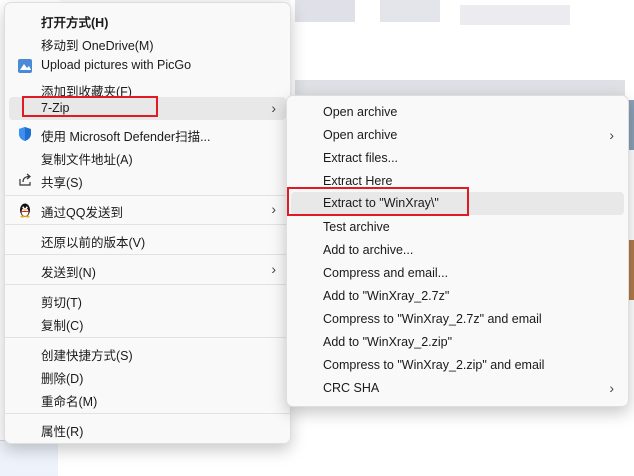 The image size is (634, 476). What do you see at coordinates (93, 243) in the screenshot?
I see `menu-item-label: 还原以前的版本(V)` at bounding box center [93, 243].